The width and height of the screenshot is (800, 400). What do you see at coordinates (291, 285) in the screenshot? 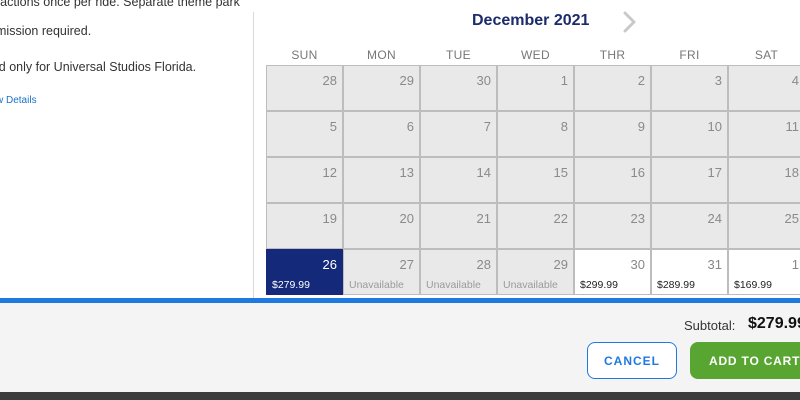
I see `day-price: $279.99` at bounding box center [291, 285].